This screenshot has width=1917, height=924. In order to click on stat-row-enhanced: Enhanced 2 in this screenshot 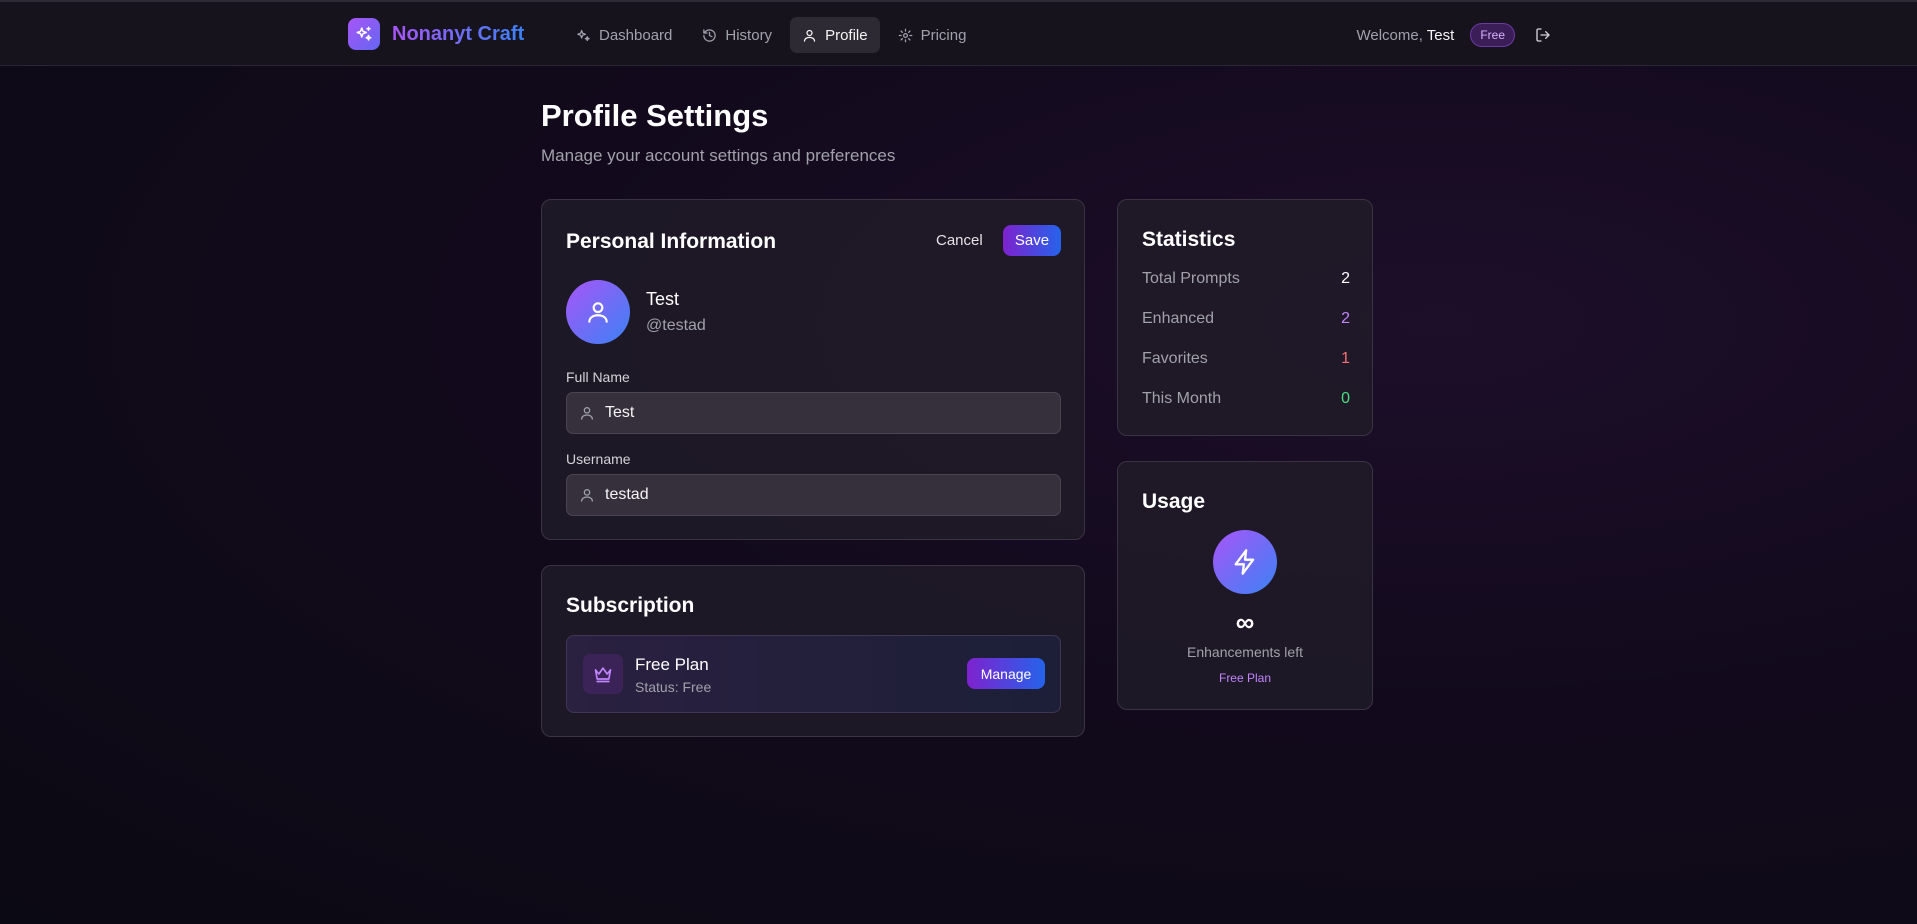, I will do `click(1246, 319)`.